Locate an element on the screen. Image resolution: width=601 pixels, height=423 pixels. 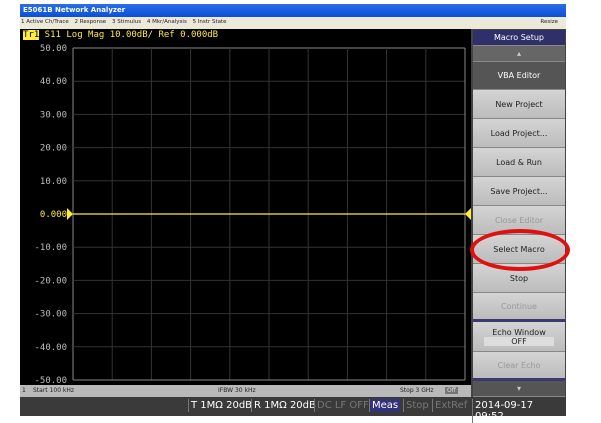
menu-marker-analysis: 4 Mkr/Analysis is located at coordinates (167, 22).